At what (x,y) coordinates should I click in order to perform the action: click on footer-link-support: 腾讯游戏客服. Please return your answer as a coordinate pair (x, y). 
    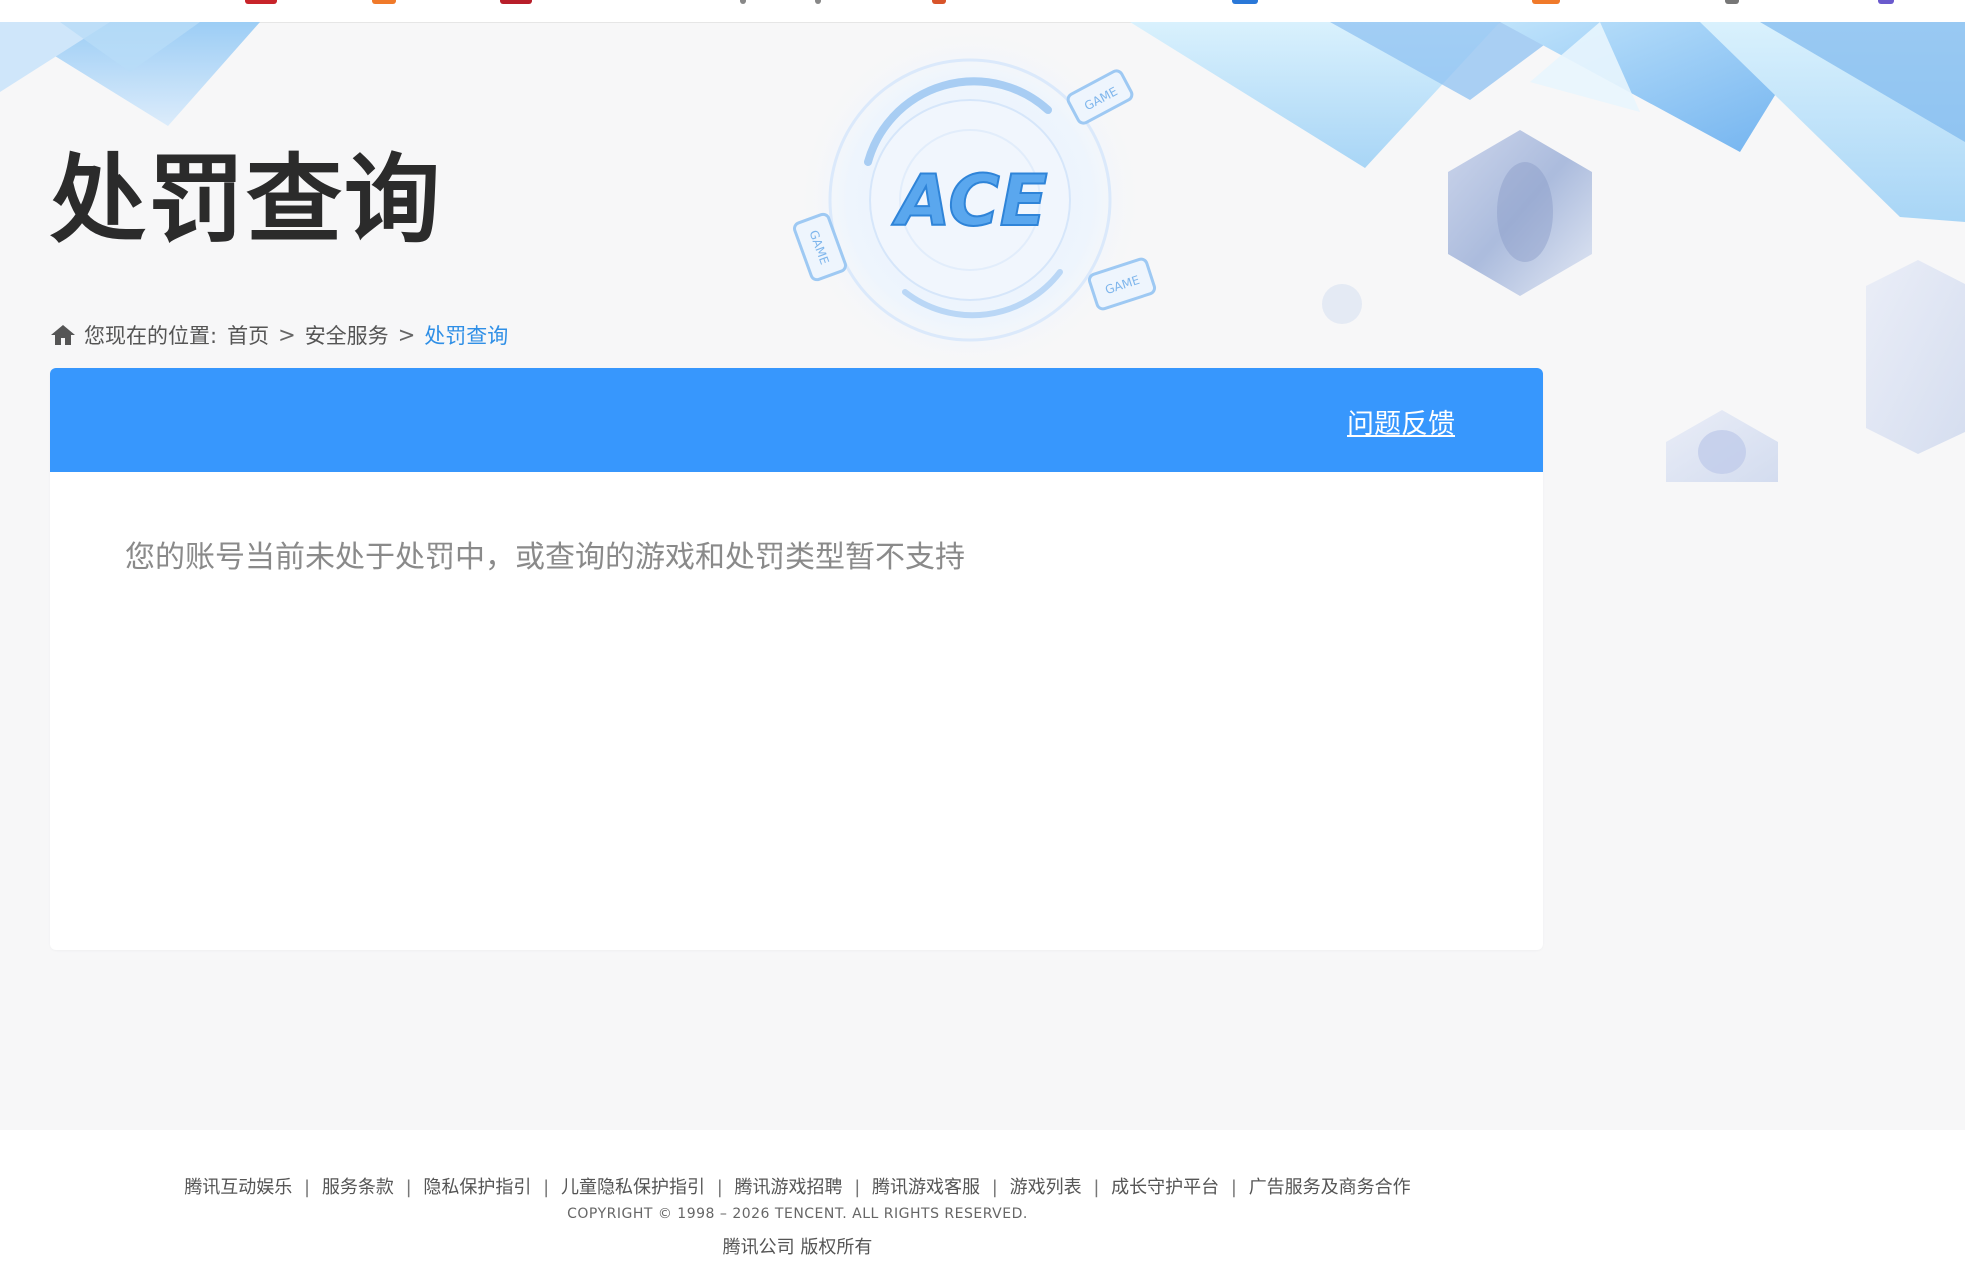
    Looking at the image, I should click on (926, 1187).